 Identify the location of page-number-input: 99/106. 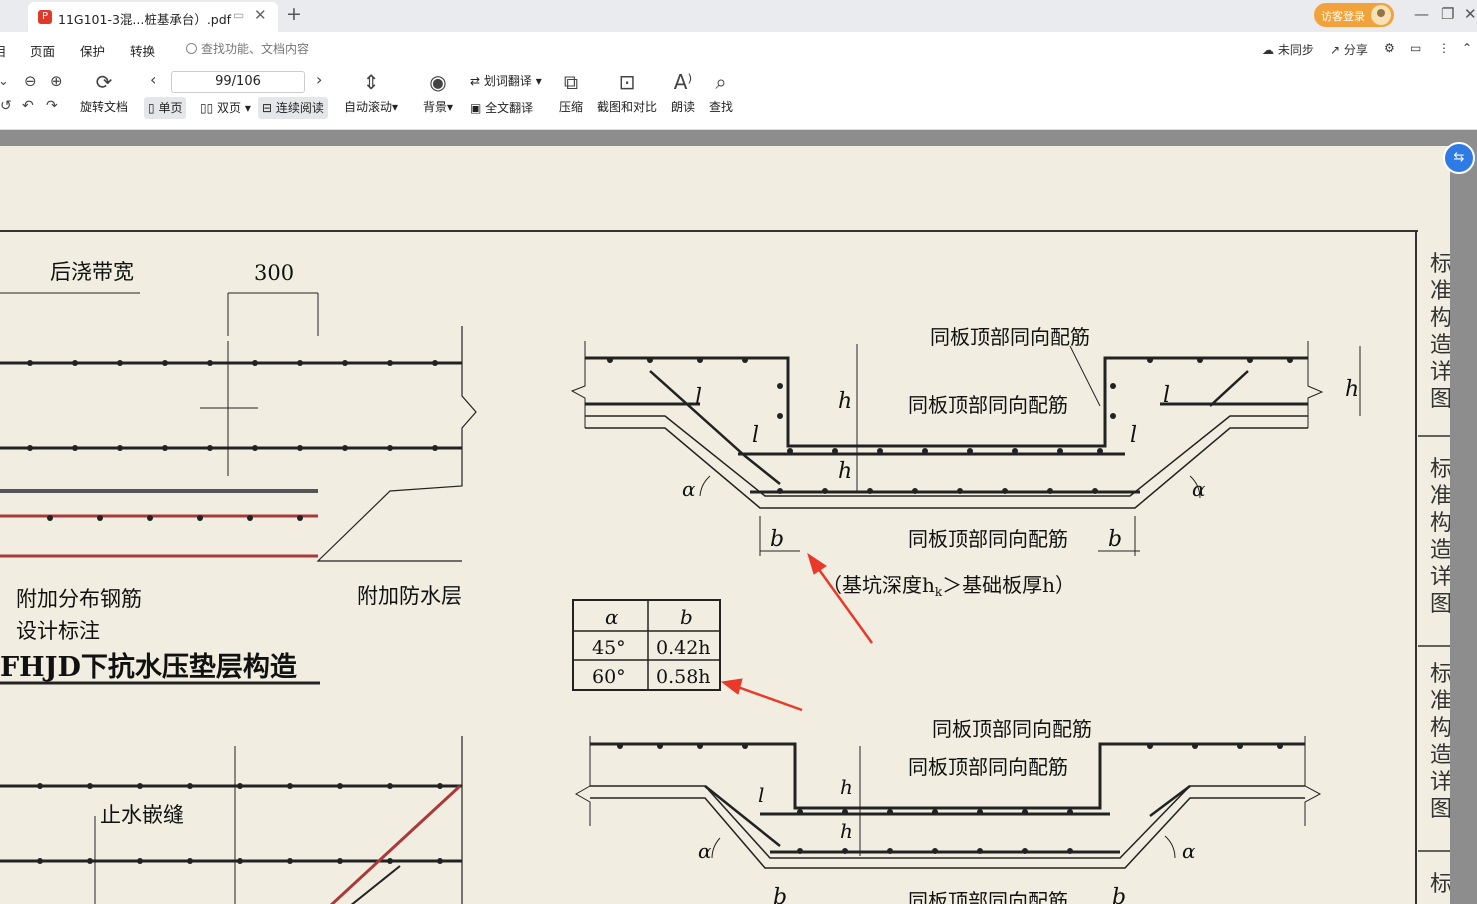
(238, 82).